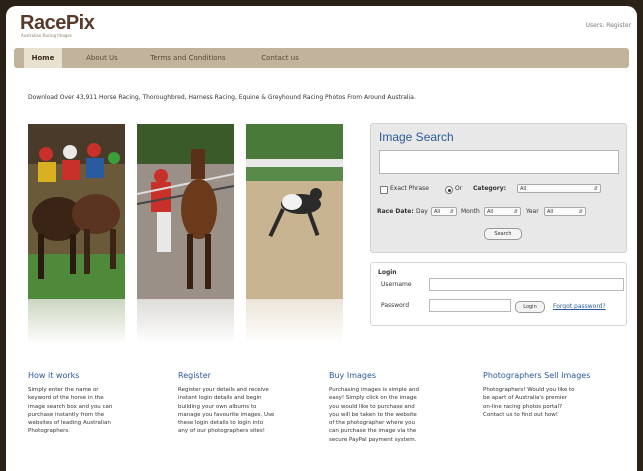  Describe the element at coordinates (526, 284) in the screenshot. I see `username-input` at that location.